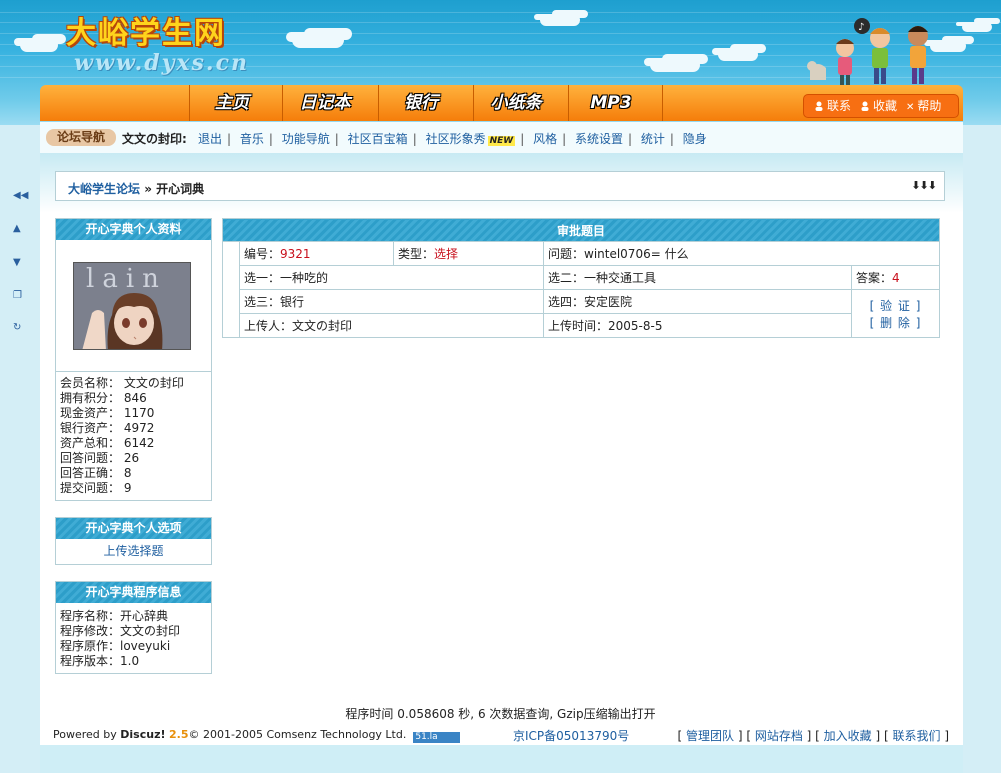 The height and width of the screenshot is (773, 1001). Describe the element at coordinates (697, 301) in the screenshot. I see `option-four: 选四：安定医院` at that location.